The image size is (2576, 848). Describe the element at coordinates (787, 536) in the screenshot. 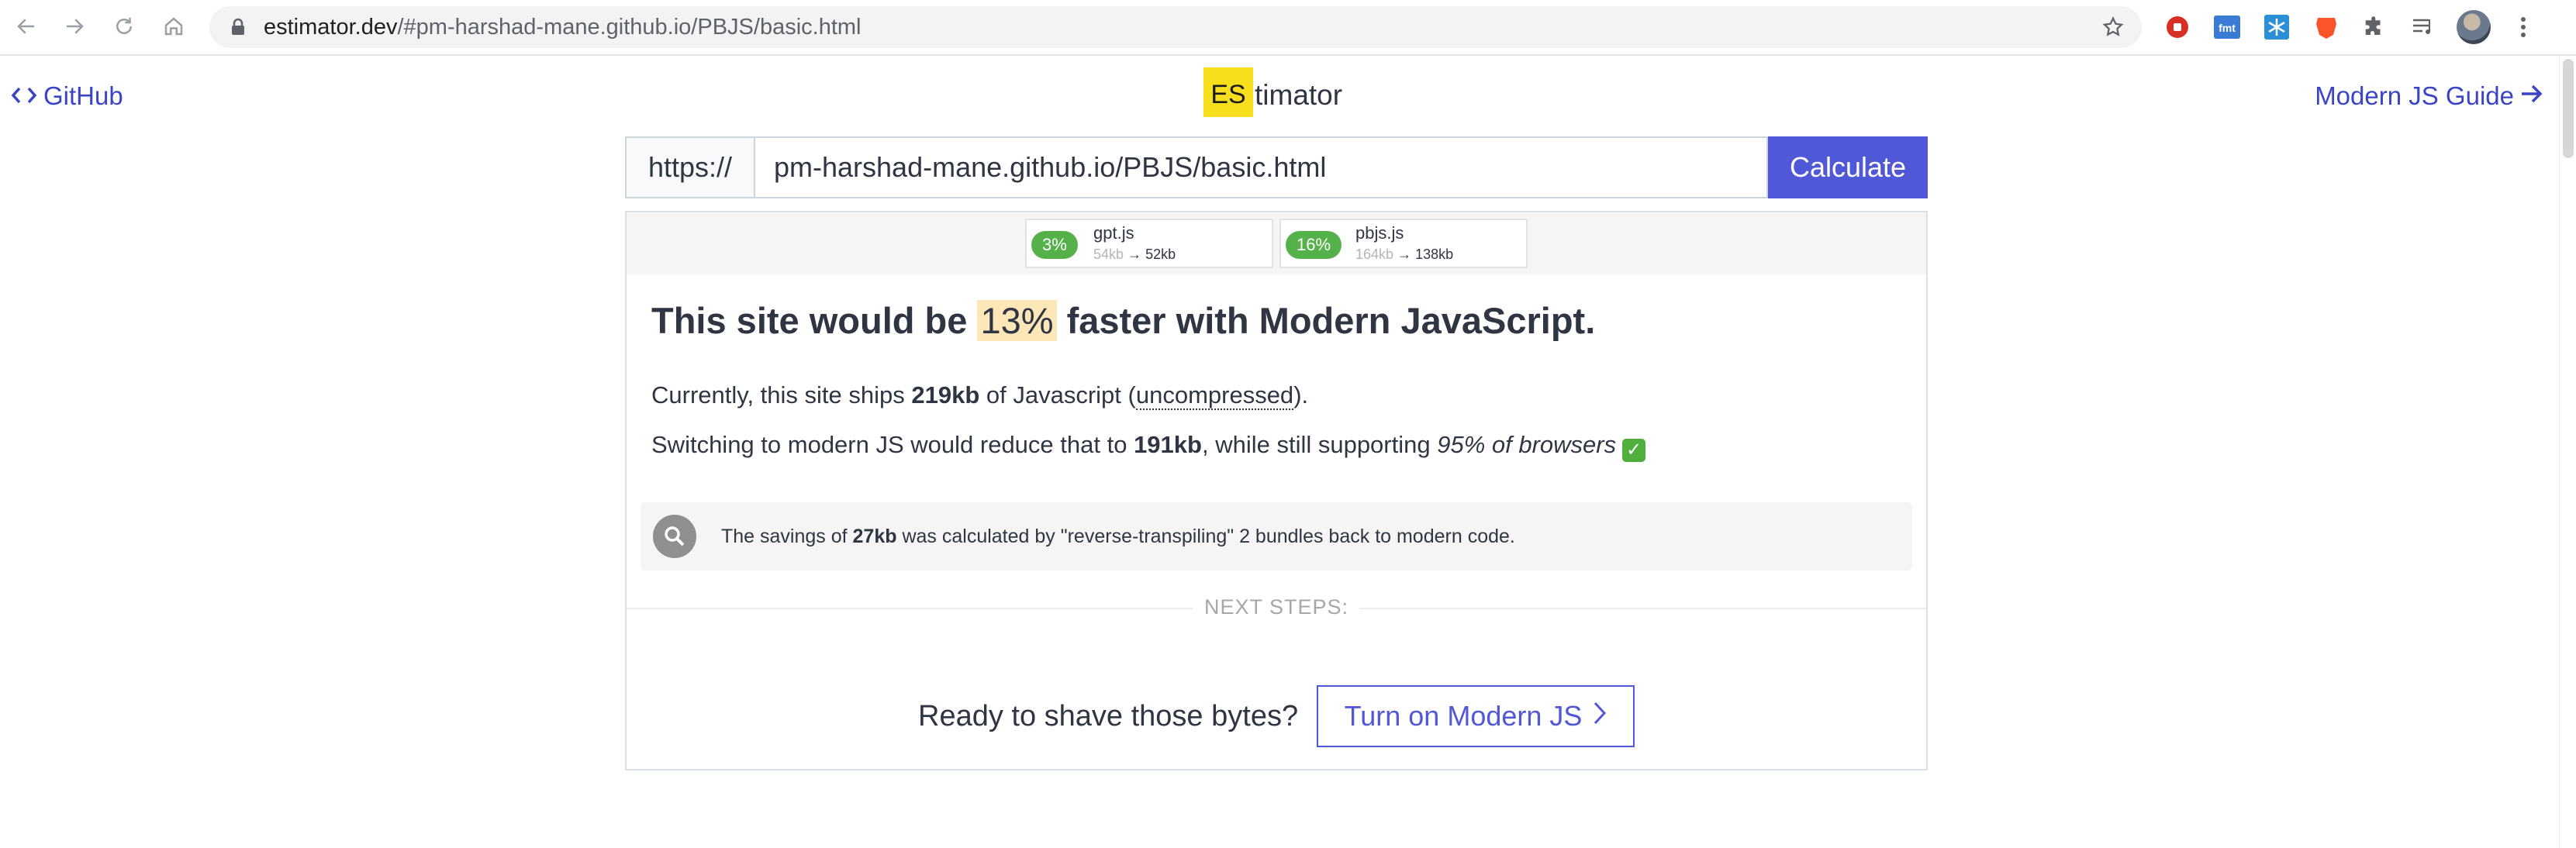

I see `note-pre: The savings of` at that location.